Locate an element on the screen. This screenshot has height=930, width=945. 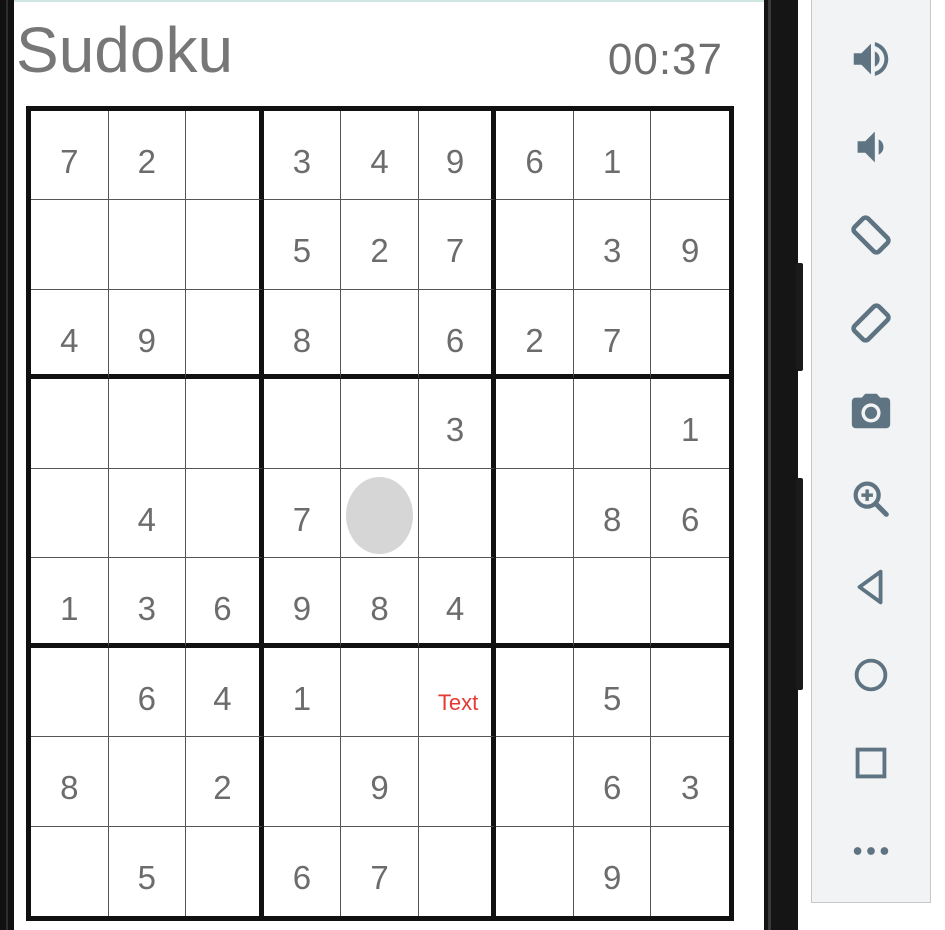
overview-button is located at coordinates (871, 763).